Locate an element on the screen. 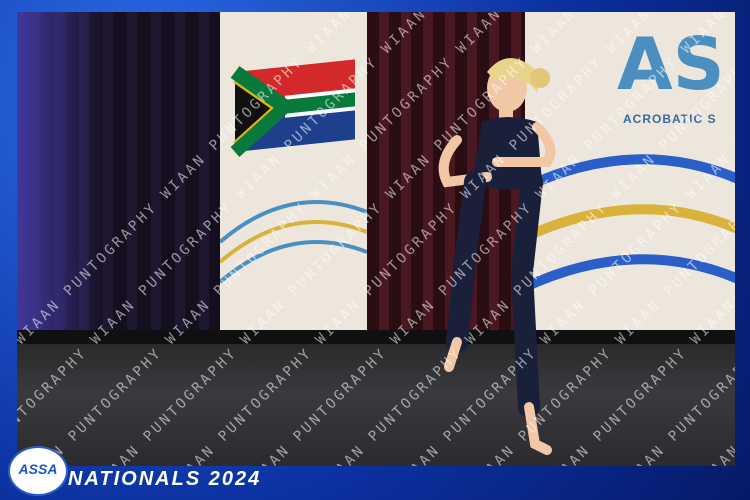 This screenshot has width=750, height=500. event-title: NATIONALS 2024 is located at coordinates (165, 479).